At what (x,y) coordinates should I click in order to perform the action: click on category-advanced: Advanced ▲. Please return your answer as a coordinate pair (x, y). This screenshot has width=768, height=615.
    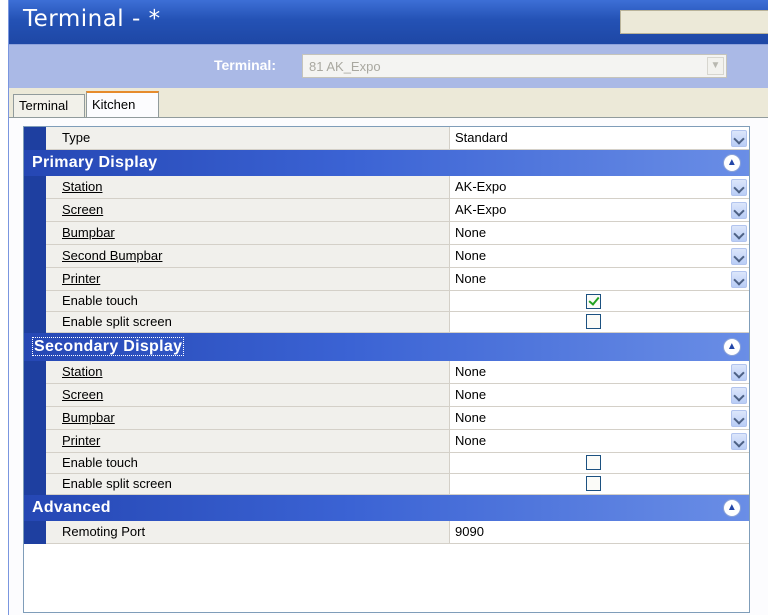
    Looking at the image, I should click on (386, 508).